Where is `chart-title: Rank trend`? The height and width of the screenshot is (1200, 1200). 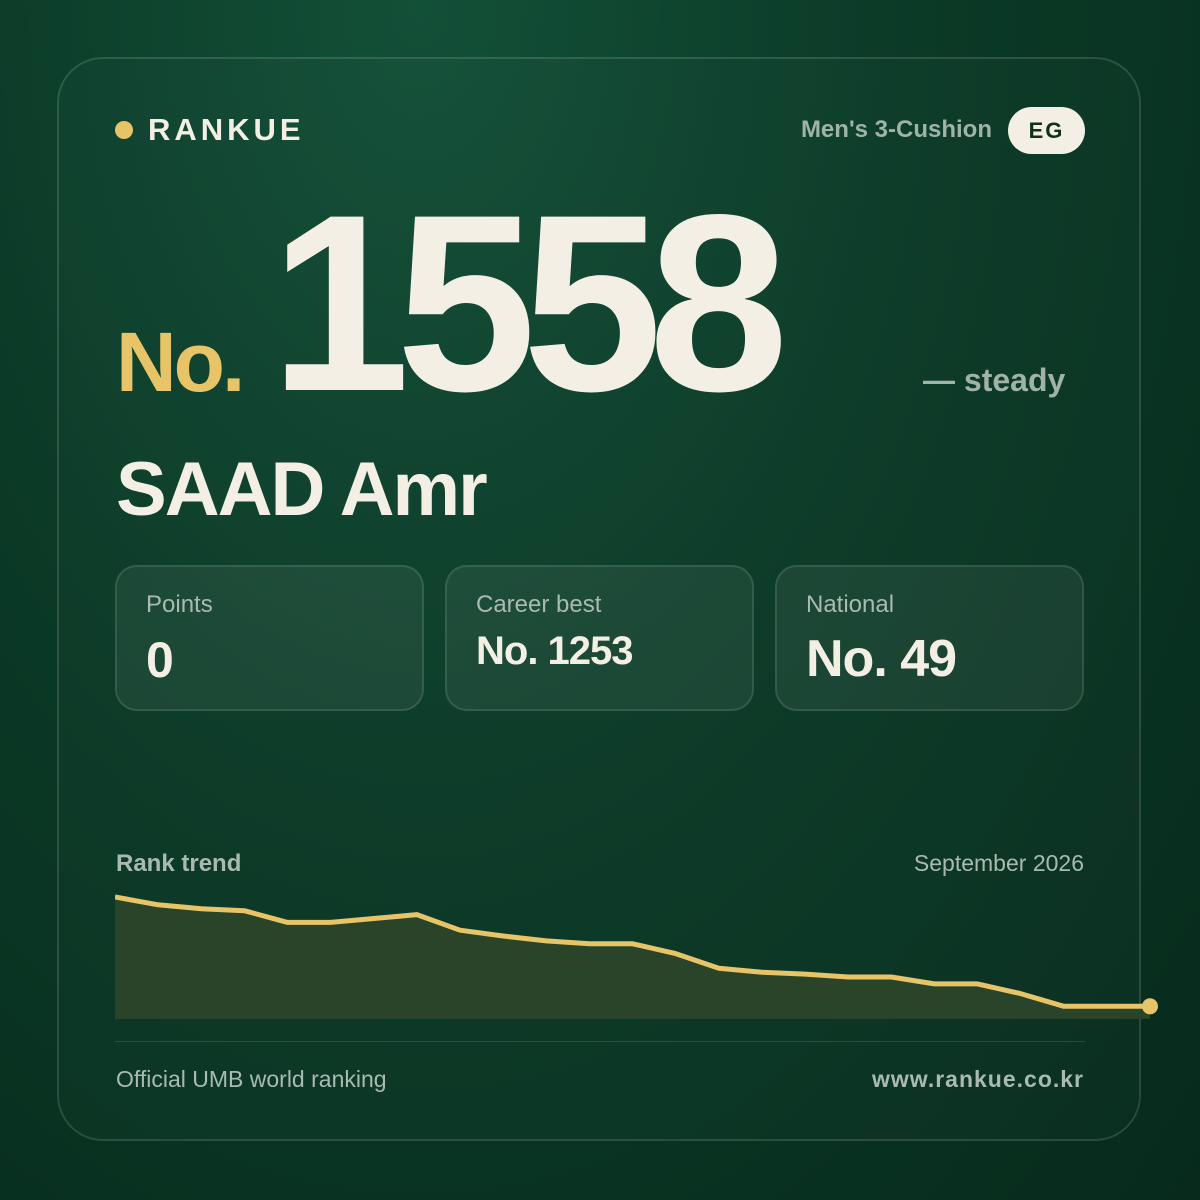
chart-title: Rank trend is located at coordinates (179, 863).